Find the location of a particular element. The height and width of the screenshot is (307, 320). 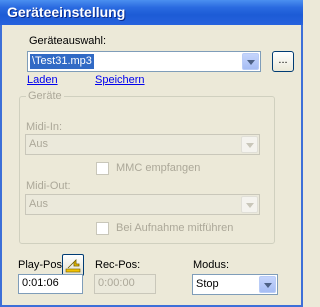

record-label: Bei Aufnahme mitführen is located at coordinates (175, 228).